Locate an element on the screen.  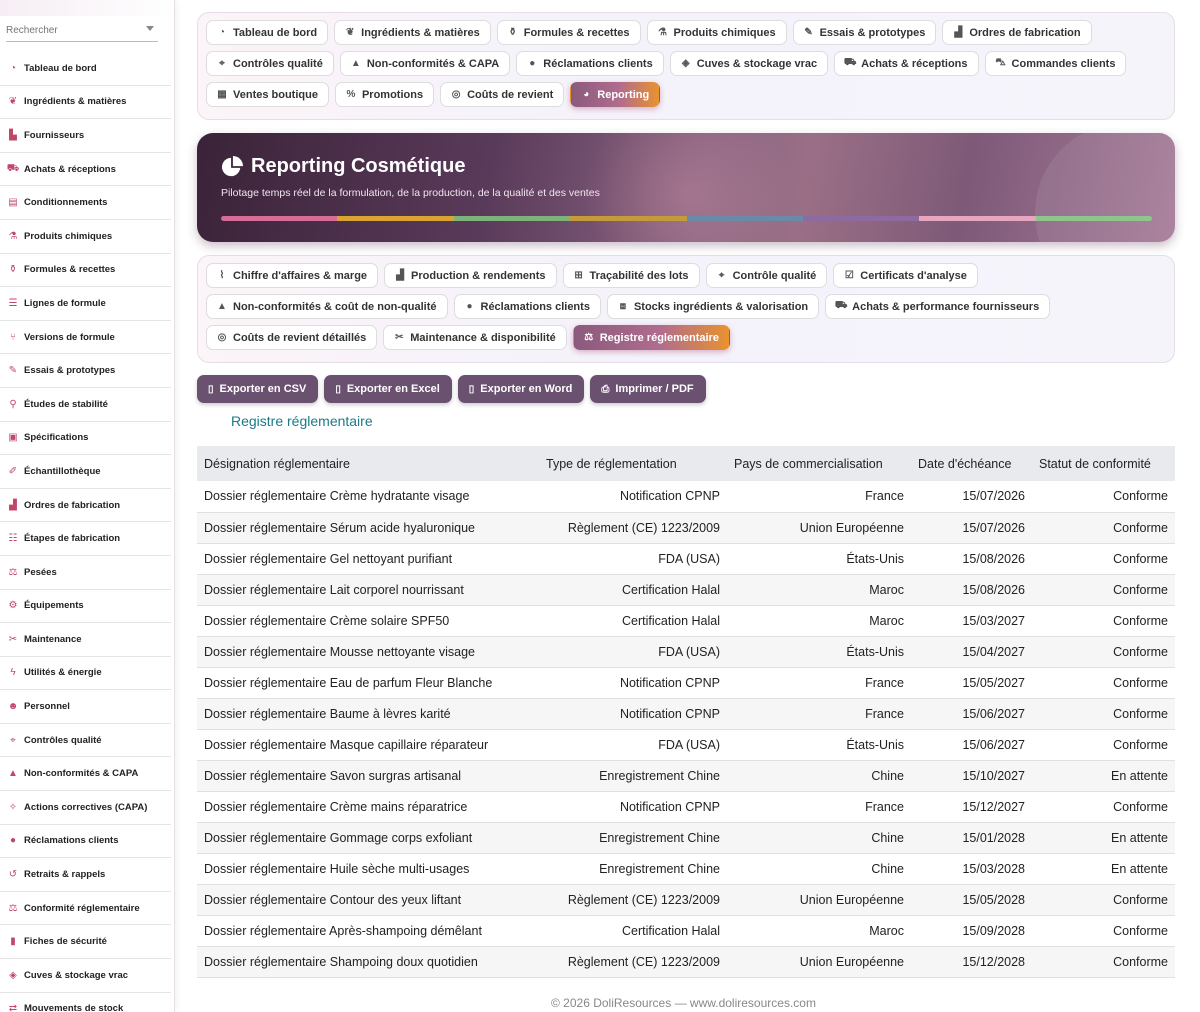
table-cell: En attente is located at coordinates (1139, 868).